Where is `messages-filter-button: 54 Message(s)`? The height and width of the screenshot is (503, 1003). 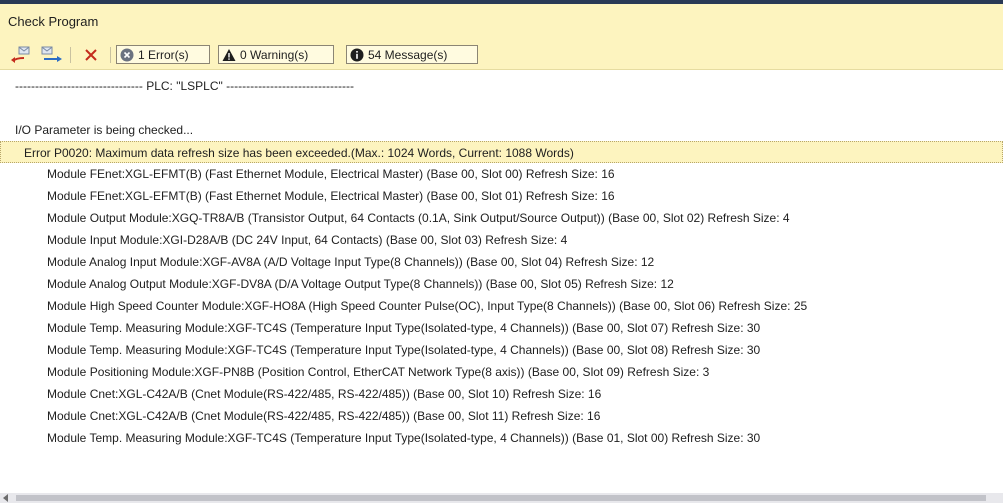
messages-filter-button: 54 Message(s) is located at coordinates (412, 54).